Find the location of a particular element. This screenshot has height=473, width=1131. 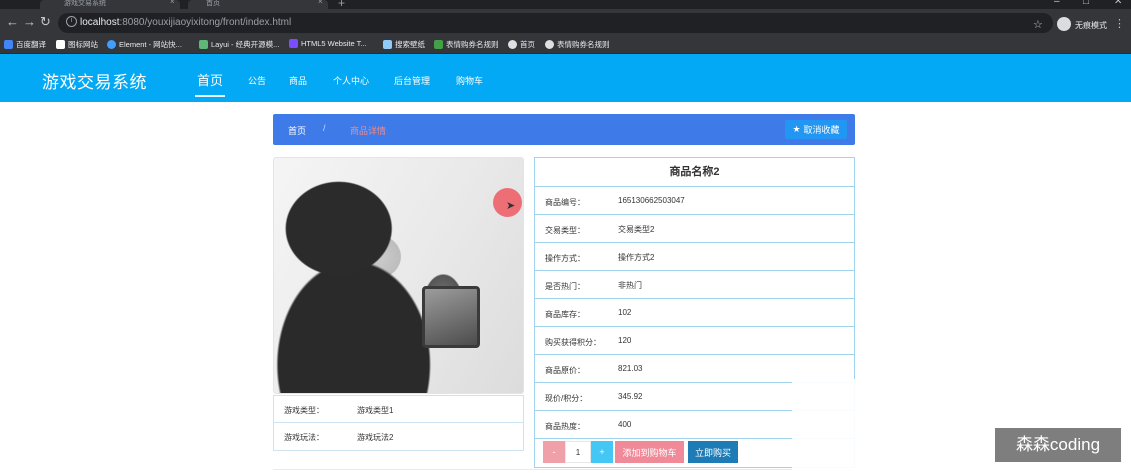

incognito-avatar-icon is located at coordinates (1064, 24).